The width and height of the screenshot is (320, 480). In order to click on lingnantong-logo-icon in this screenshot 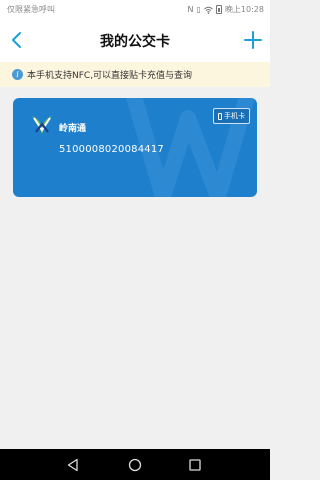, I will do `click(42, 125)`.